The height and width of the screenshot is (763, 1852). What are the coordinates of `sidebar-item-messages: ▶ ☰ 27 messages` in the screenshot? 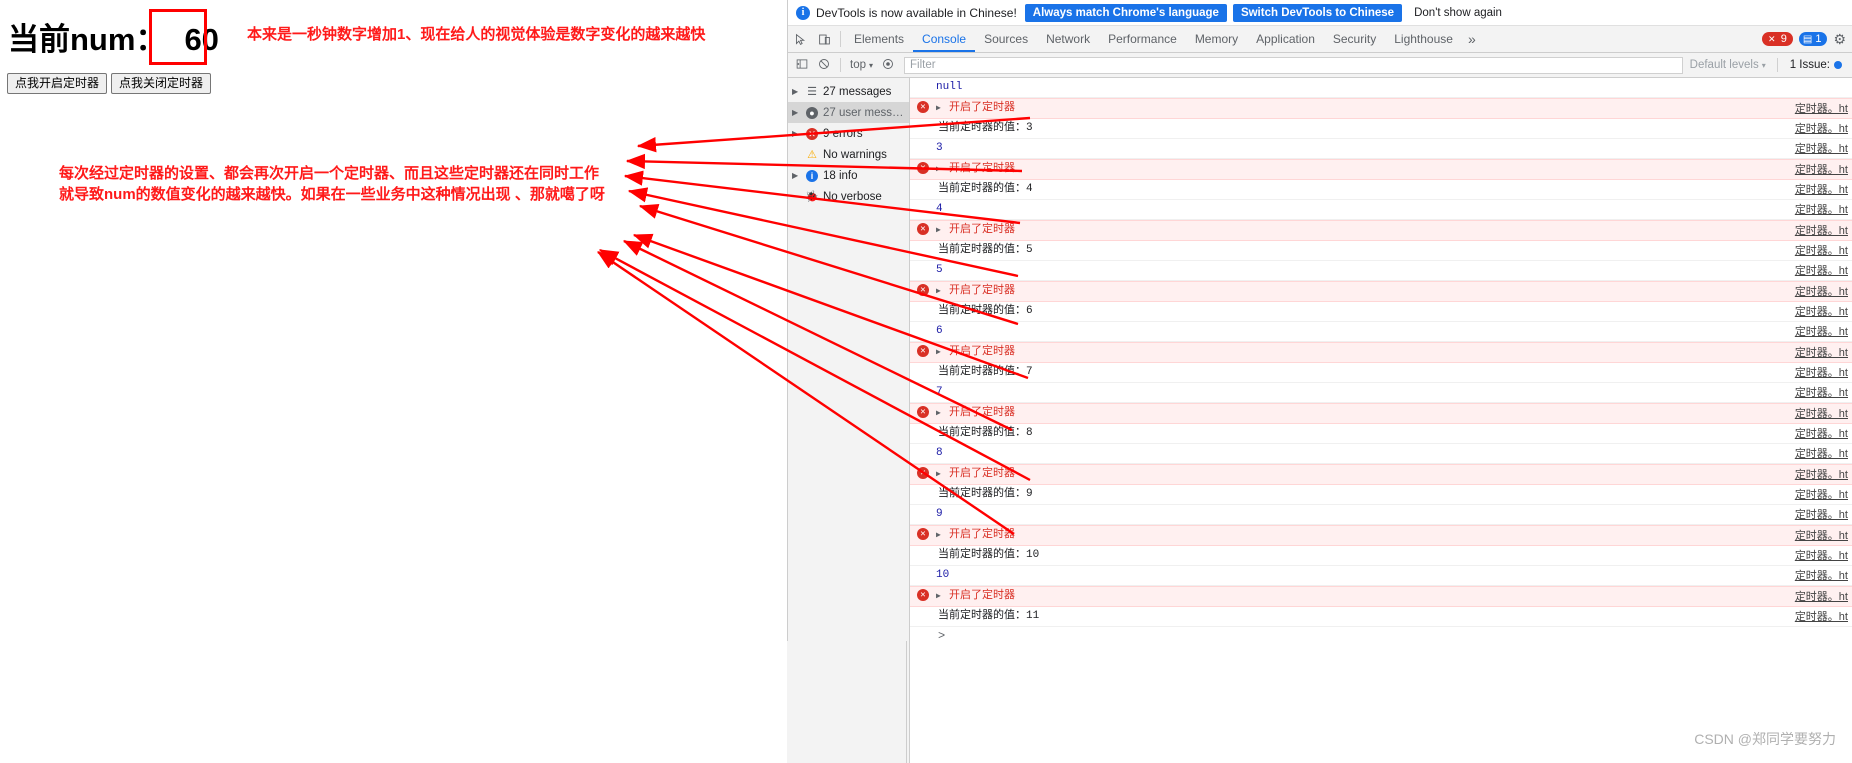 It's located at (848, 91).